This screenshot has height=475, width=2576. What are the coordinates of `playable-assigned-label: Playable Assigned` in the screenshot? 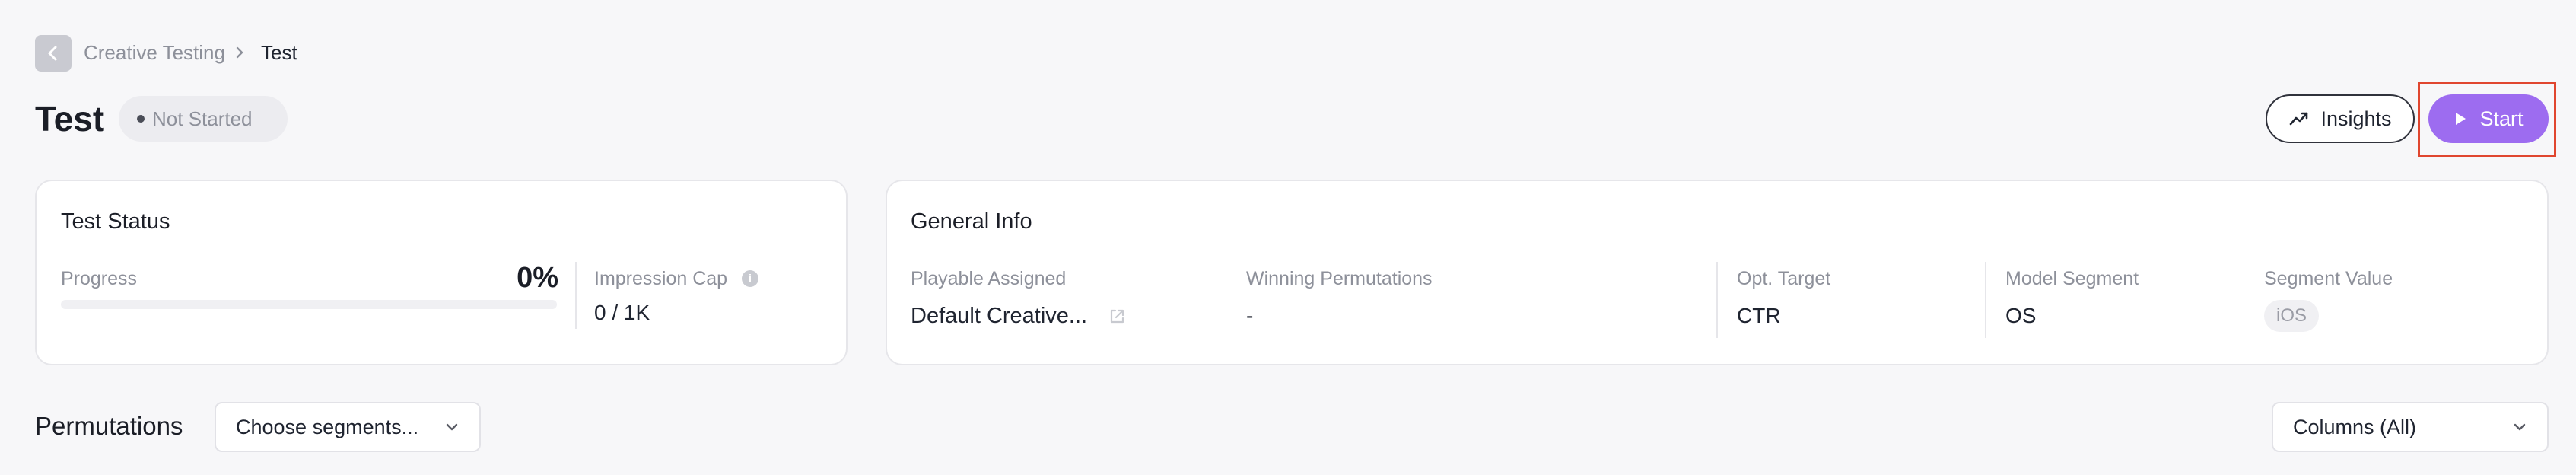 It's located at (989, 278).